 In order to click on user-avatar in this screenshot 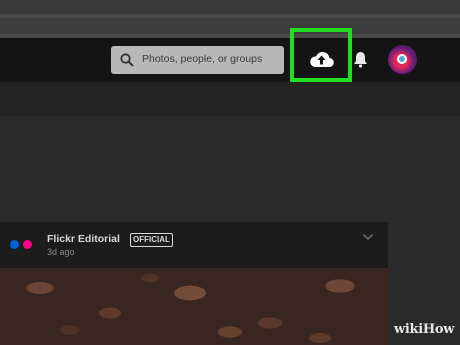, I will do `click(402, 59)`.